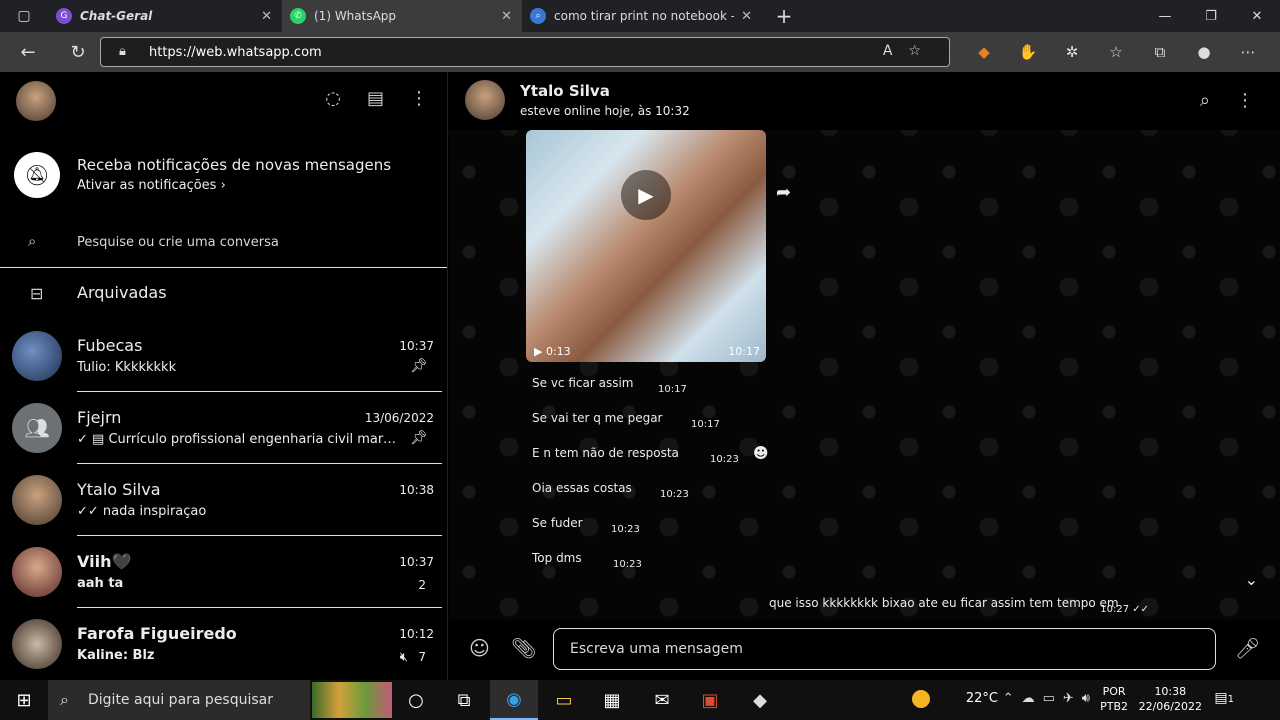  What do you see at coordinates (1257, 16) in the screenshot?
I see `close-window-button: ✕` at bounding box center [1257, 16].